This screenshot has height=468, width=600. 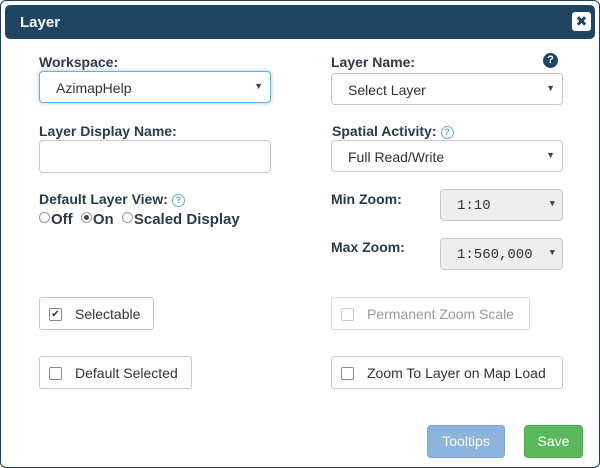 I want to click on permanent-zoom-scale-checkbox: Permanent Zoom Scale, so click(x=430, y=313).